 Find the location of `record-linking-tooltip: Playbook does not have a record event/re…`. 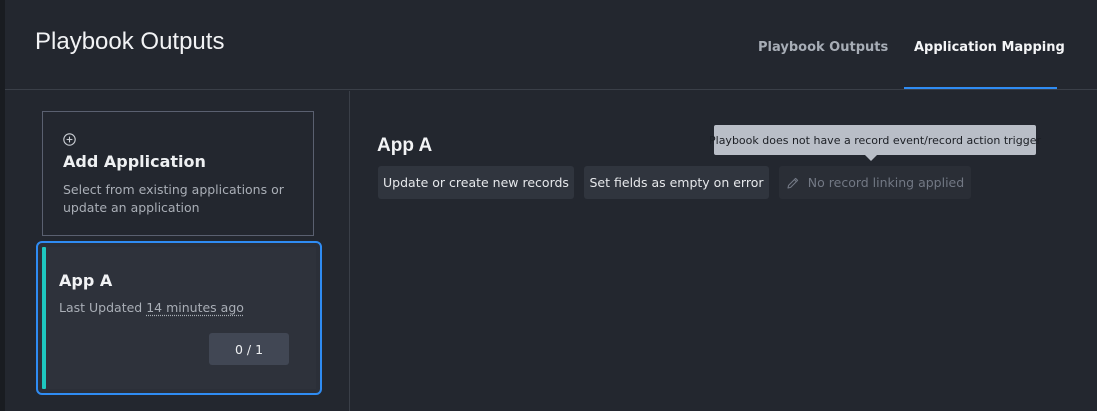

record-linking-tooltip: Playbook does not have a record event/re… is located at coordinates (875, 140).